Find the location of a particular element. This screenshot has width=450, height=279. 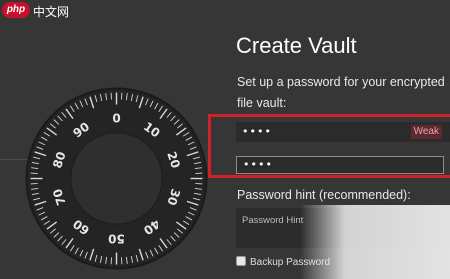

password-field: •••• Weak is located at coordinates (343, 132).